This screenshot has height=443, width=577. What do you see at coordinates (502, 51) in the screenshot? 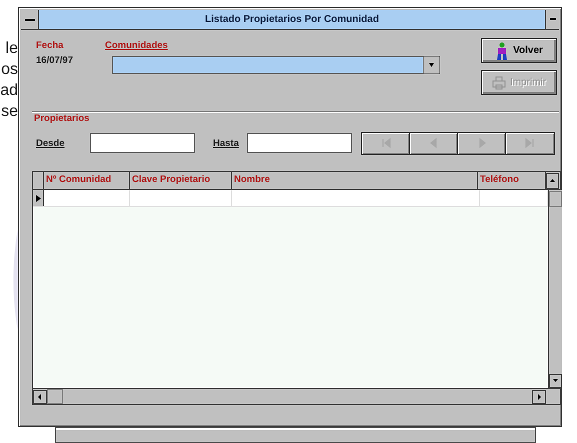
I see `figure-icon` at bounding box center [502, 51].